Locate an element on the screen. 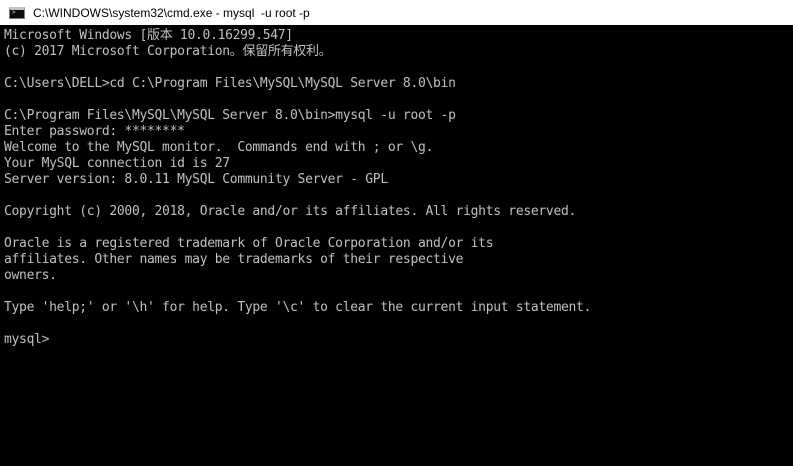 The image size is (793, 466). command-prompt-icon: > is located at coordinates (17, 12).